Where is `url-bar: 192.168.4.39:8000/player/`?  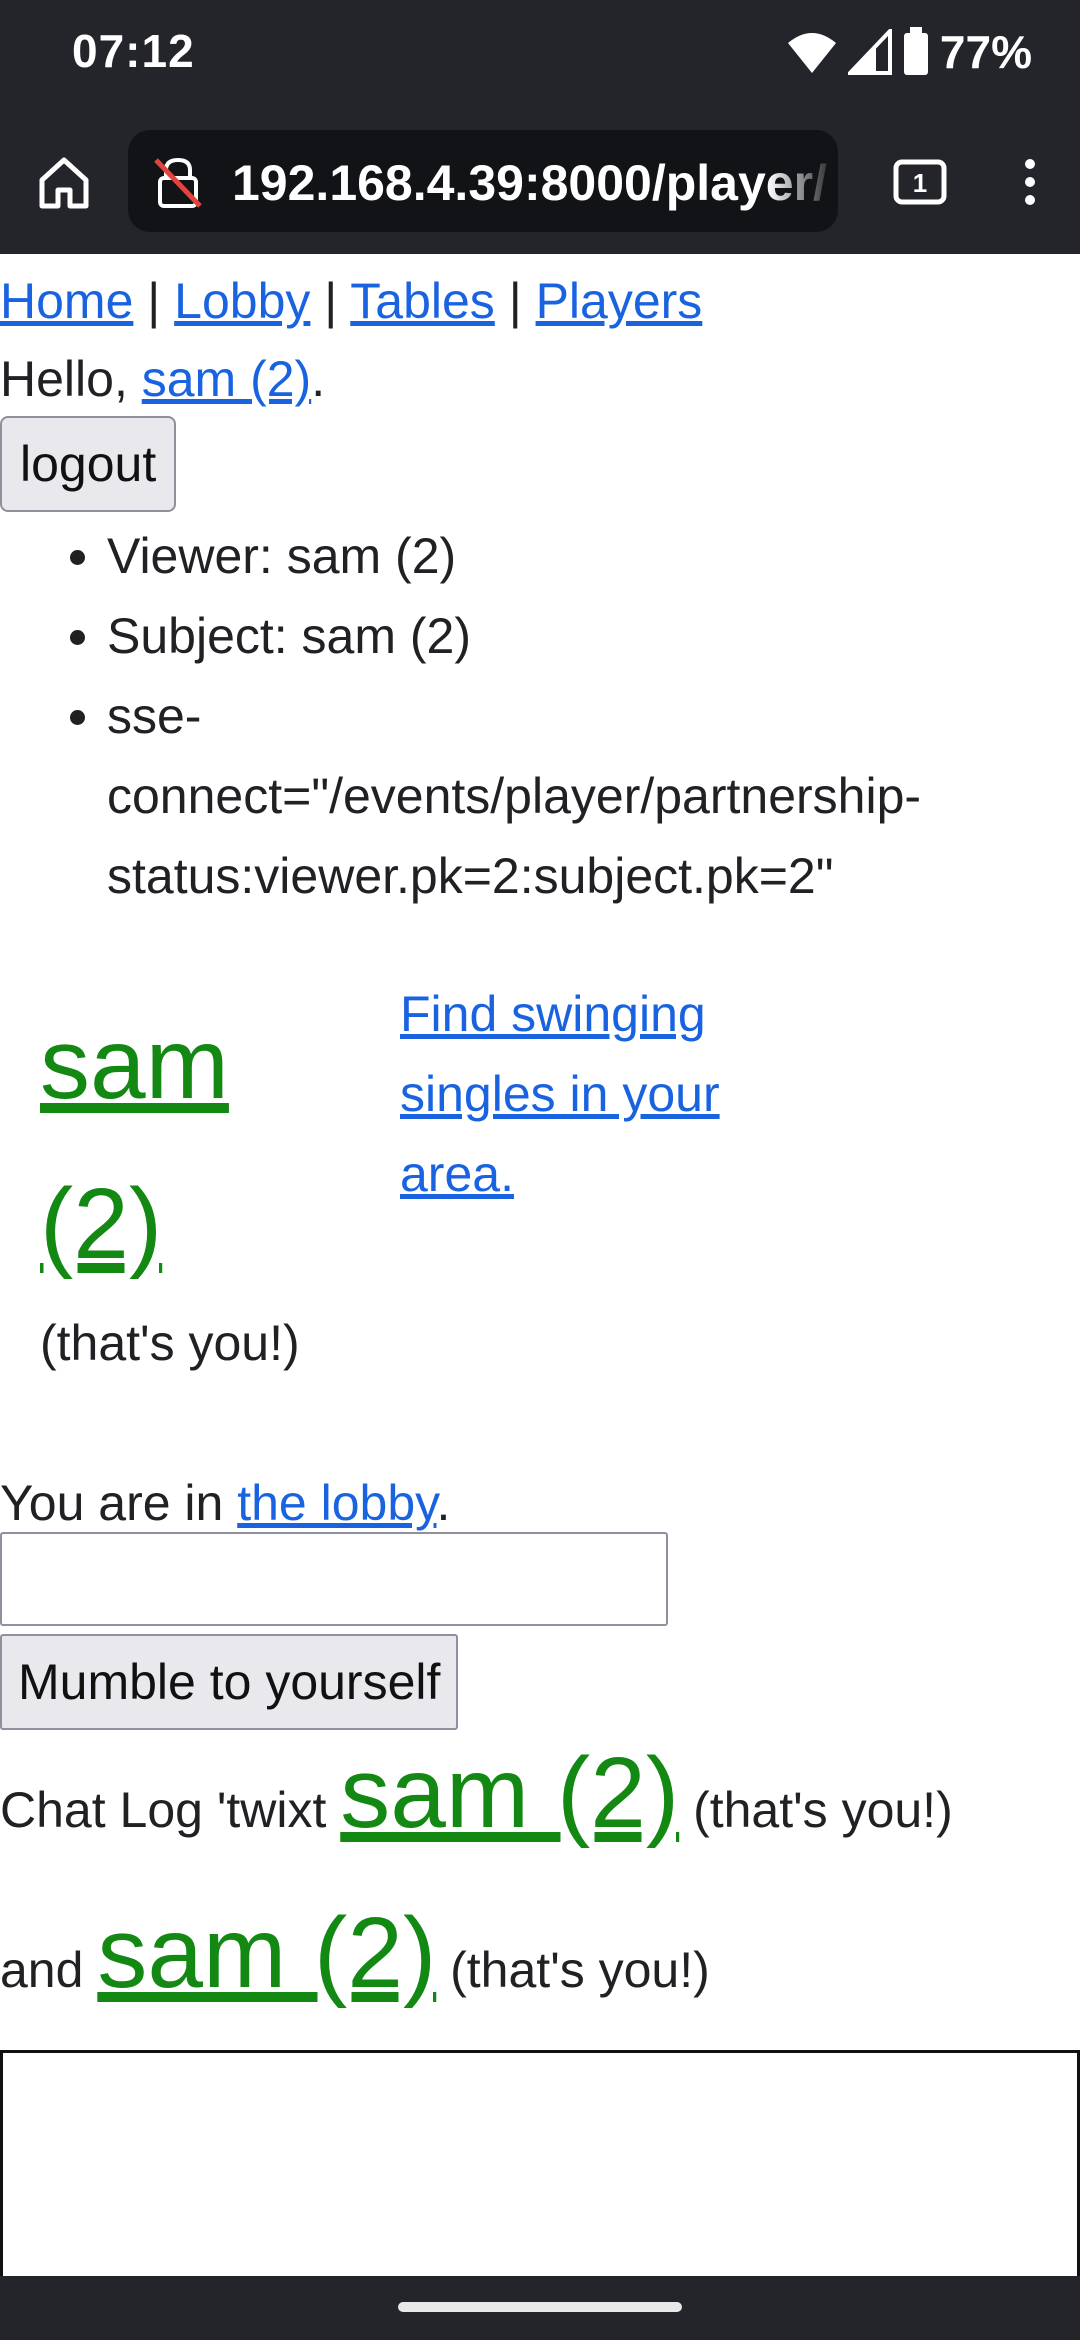
url-bar: 192.168.4.39:8000/player/ is located at coordinates (483, 181).